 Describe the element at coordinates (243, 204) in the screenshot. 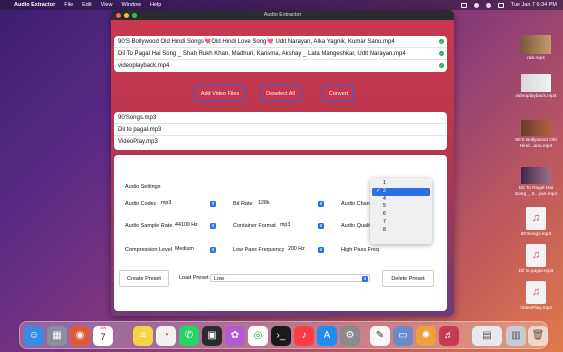

I see `bitrate-label: Bit Rate` at that location.